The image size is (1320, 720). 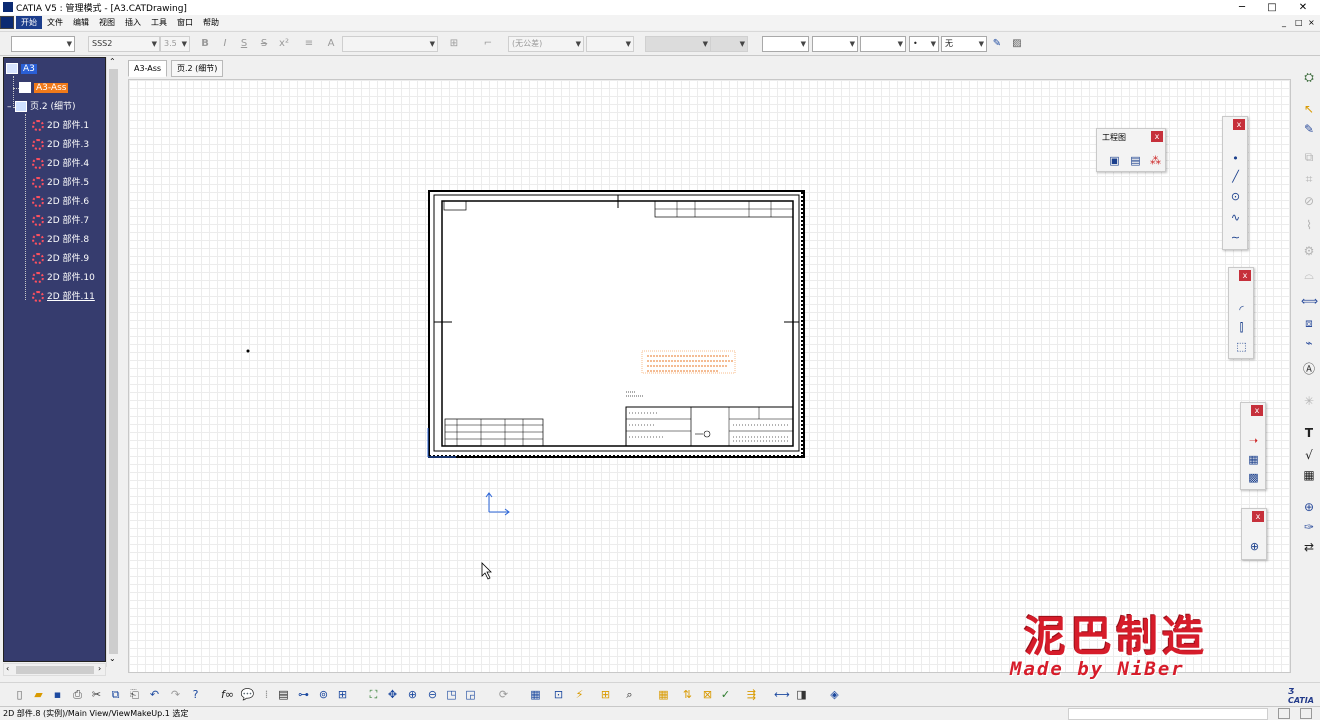 I want to click on pattern-combo: 无 ▼, so click(x=964, y=44).